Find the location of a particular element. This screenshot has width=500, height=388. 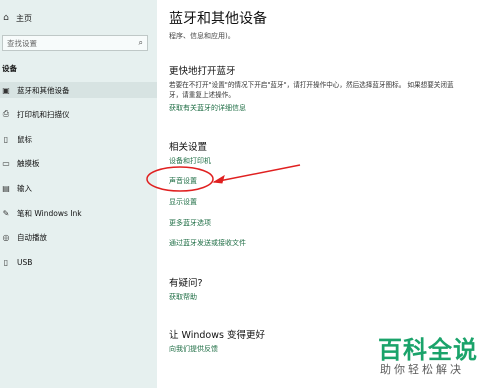

get-help-link: 获取帮助 is located at coordinates (183, 297).